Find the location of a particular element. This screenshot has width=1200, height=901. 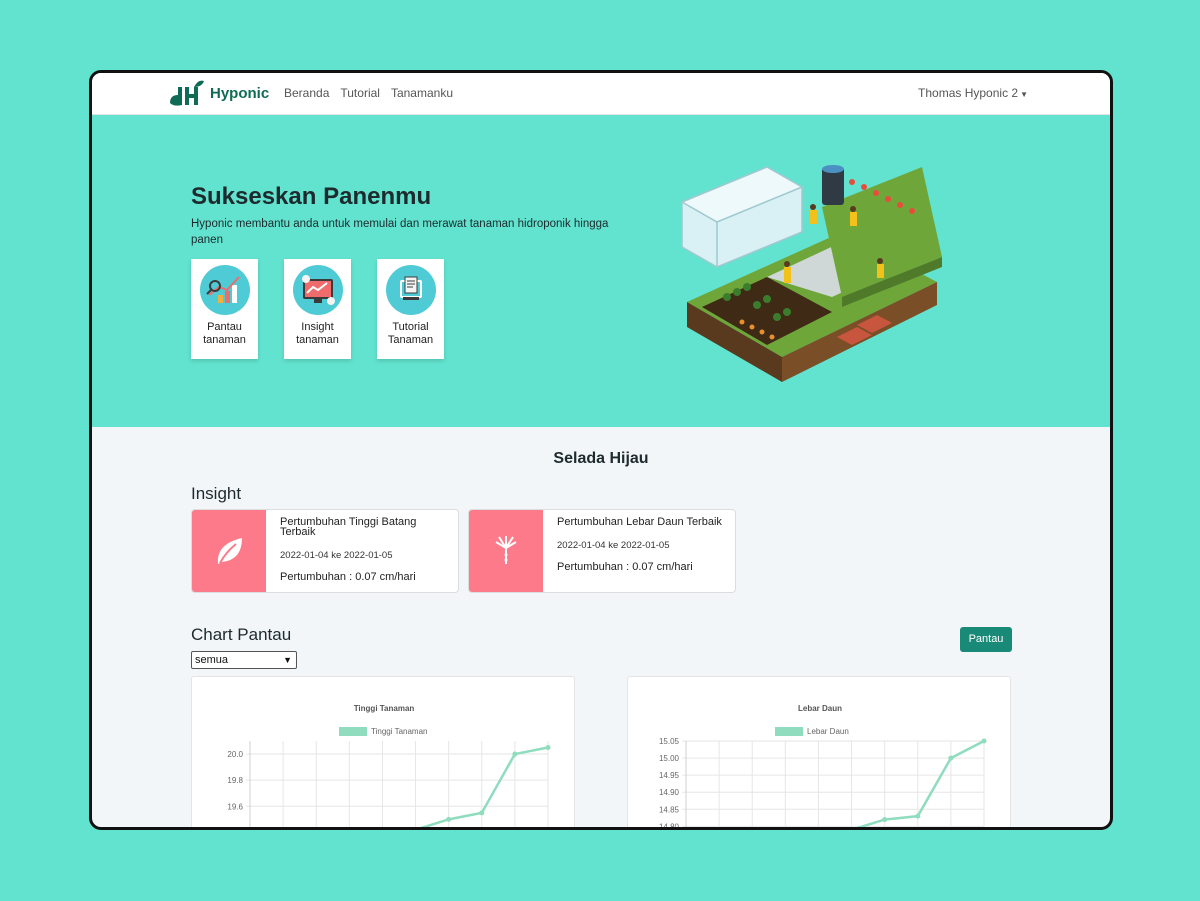

hyponic-logo-icon is located at coordinates (187, 93).